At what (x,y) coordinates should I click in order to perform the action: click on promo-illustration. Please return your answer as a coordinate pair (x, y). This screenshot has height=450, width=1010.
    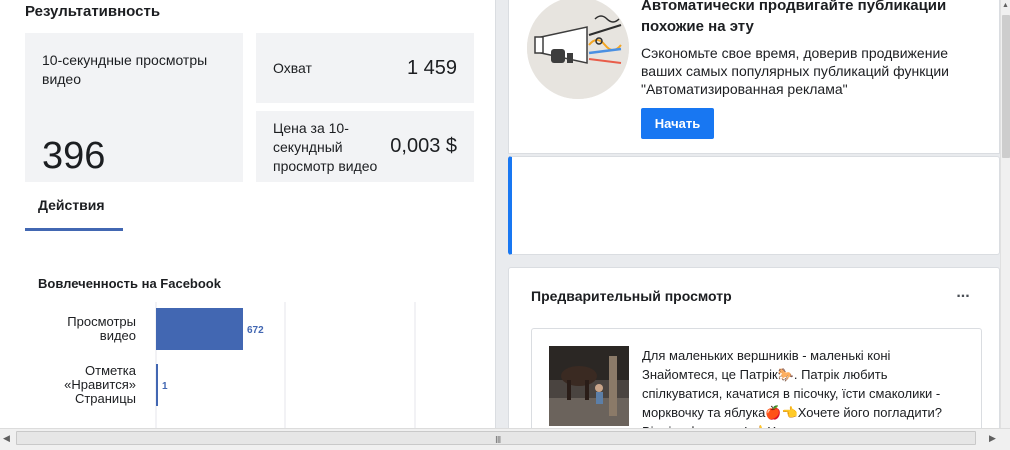
    Looking at the image, I should click on (578, 49).